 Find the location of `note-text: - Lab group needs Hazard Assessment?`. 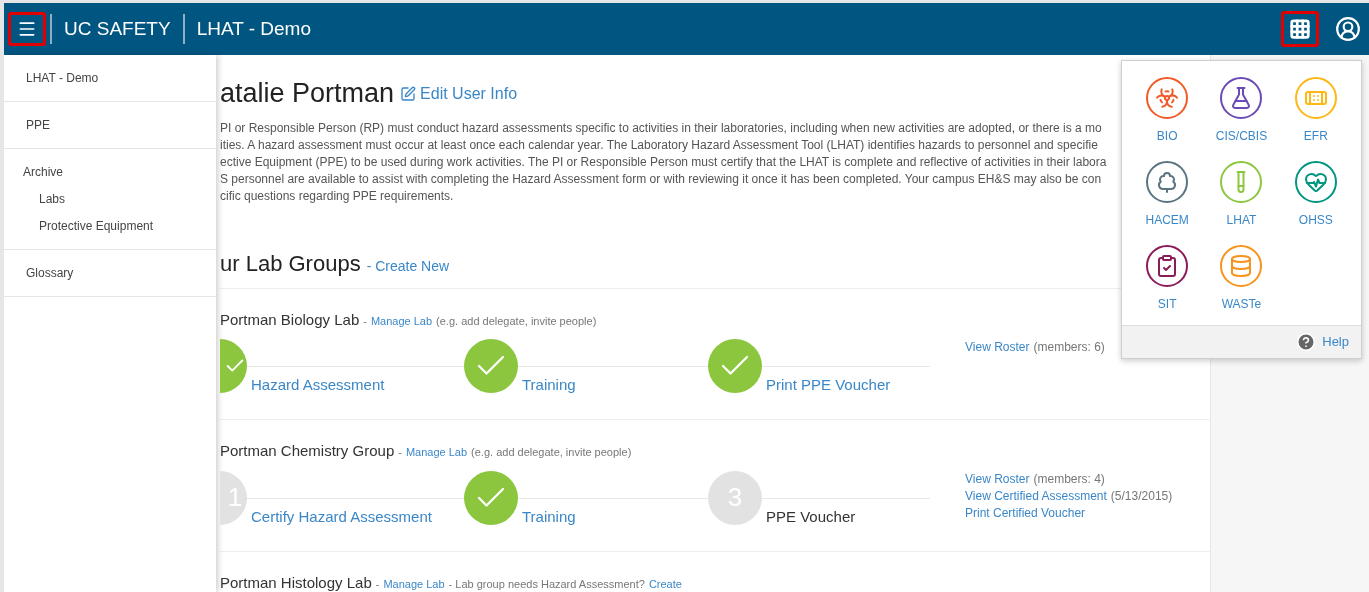

note-text: - Lab group needs Hazard Assessment? is located at coordinates (546, 584).